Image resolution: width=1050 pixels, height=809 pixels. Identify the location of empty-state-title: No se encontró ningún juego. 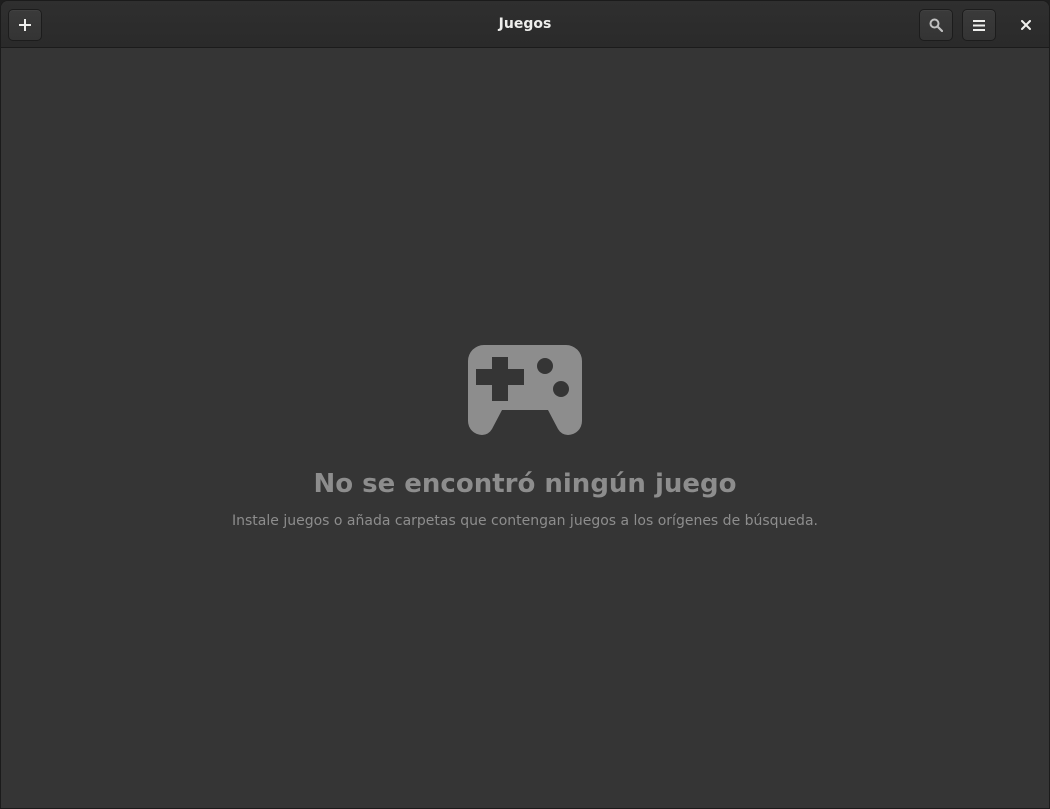
(525, 484).